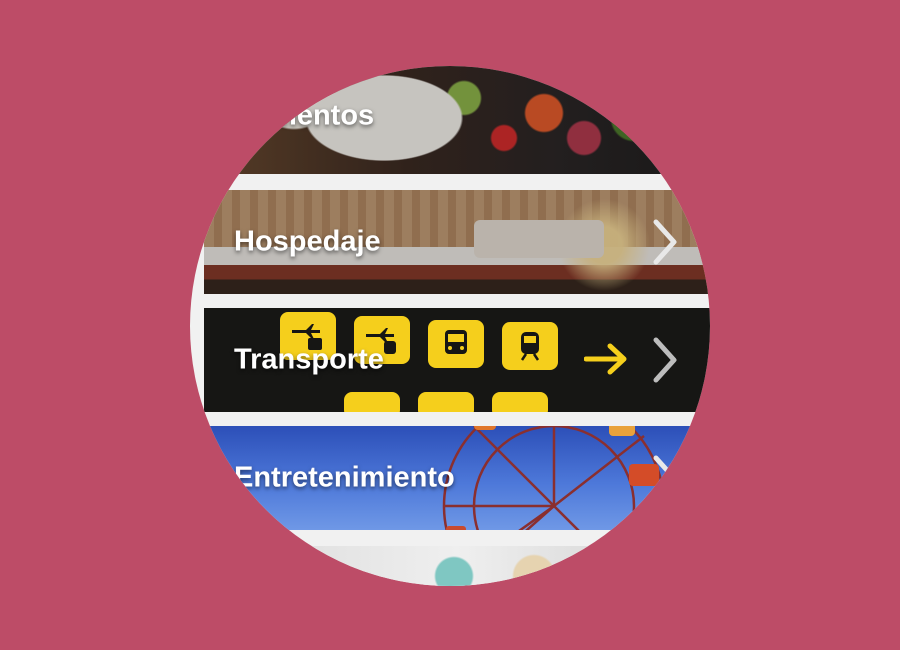  I want to click on category-card-hospedaje: Hospedaje, so click(457, 242).